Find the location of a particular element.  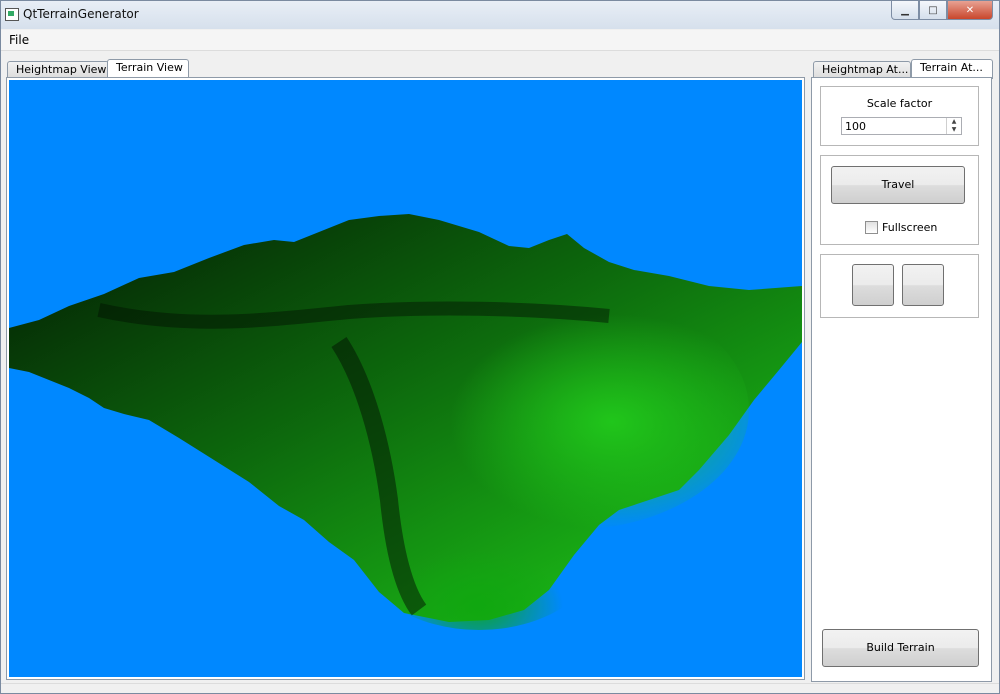

spin-buttons: ▲ ▼ is located at coordinates (953, 126).